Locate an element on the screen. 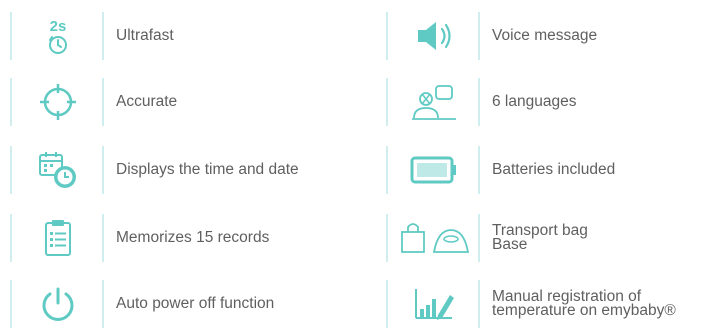  feature-label: Transport bag Base is located at coordinates (540, 237).